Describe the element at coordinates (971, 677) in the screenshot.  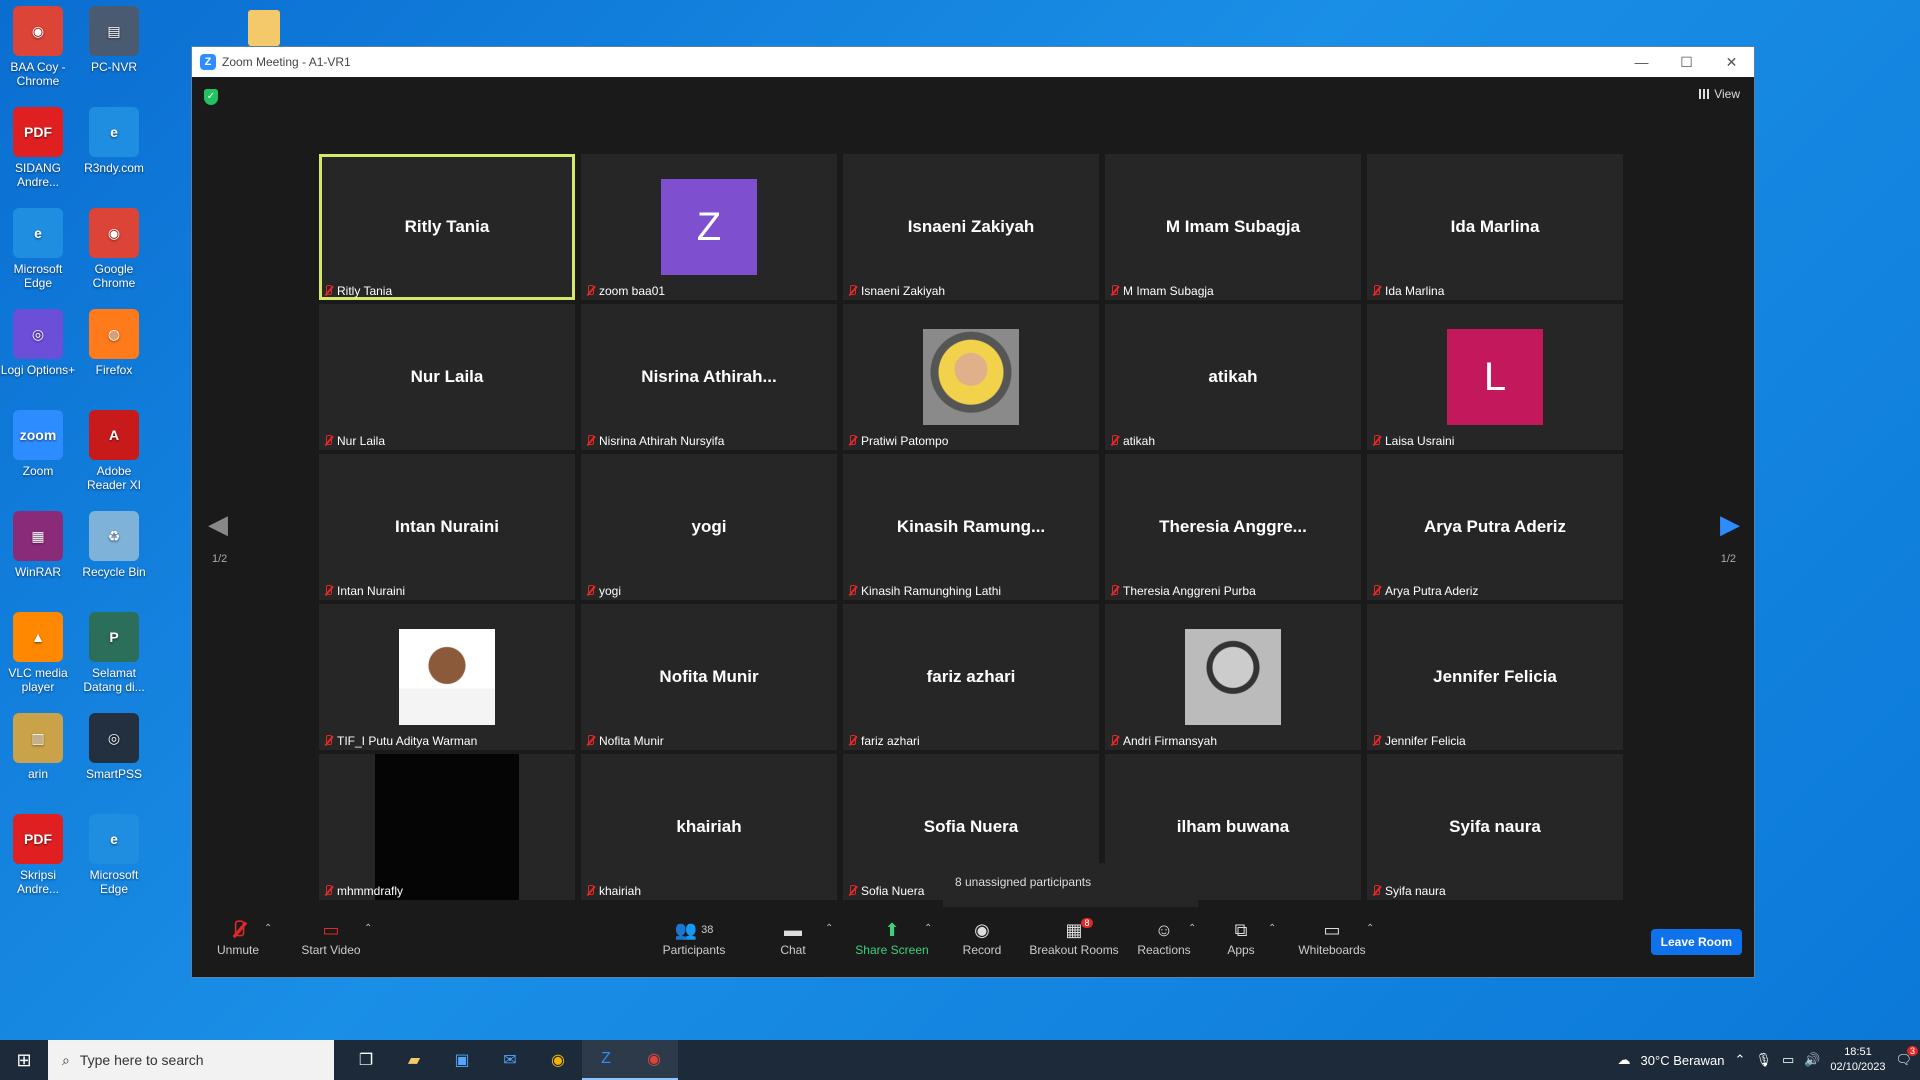
I see `participant-tile: fariz azhari fariz azhari` at that location.